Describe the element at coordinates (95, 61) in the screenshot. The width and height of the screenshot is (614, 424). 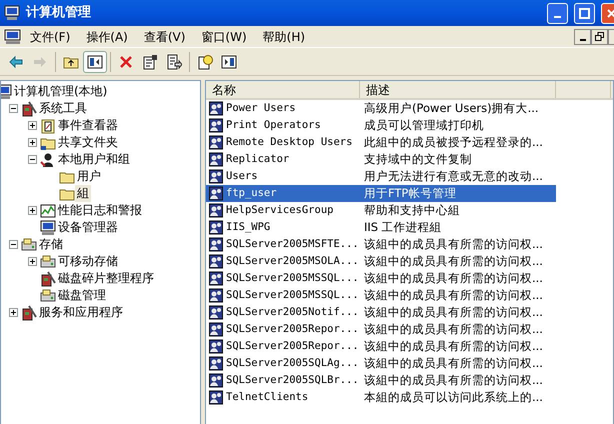
I see `toolbar-button` at that location.